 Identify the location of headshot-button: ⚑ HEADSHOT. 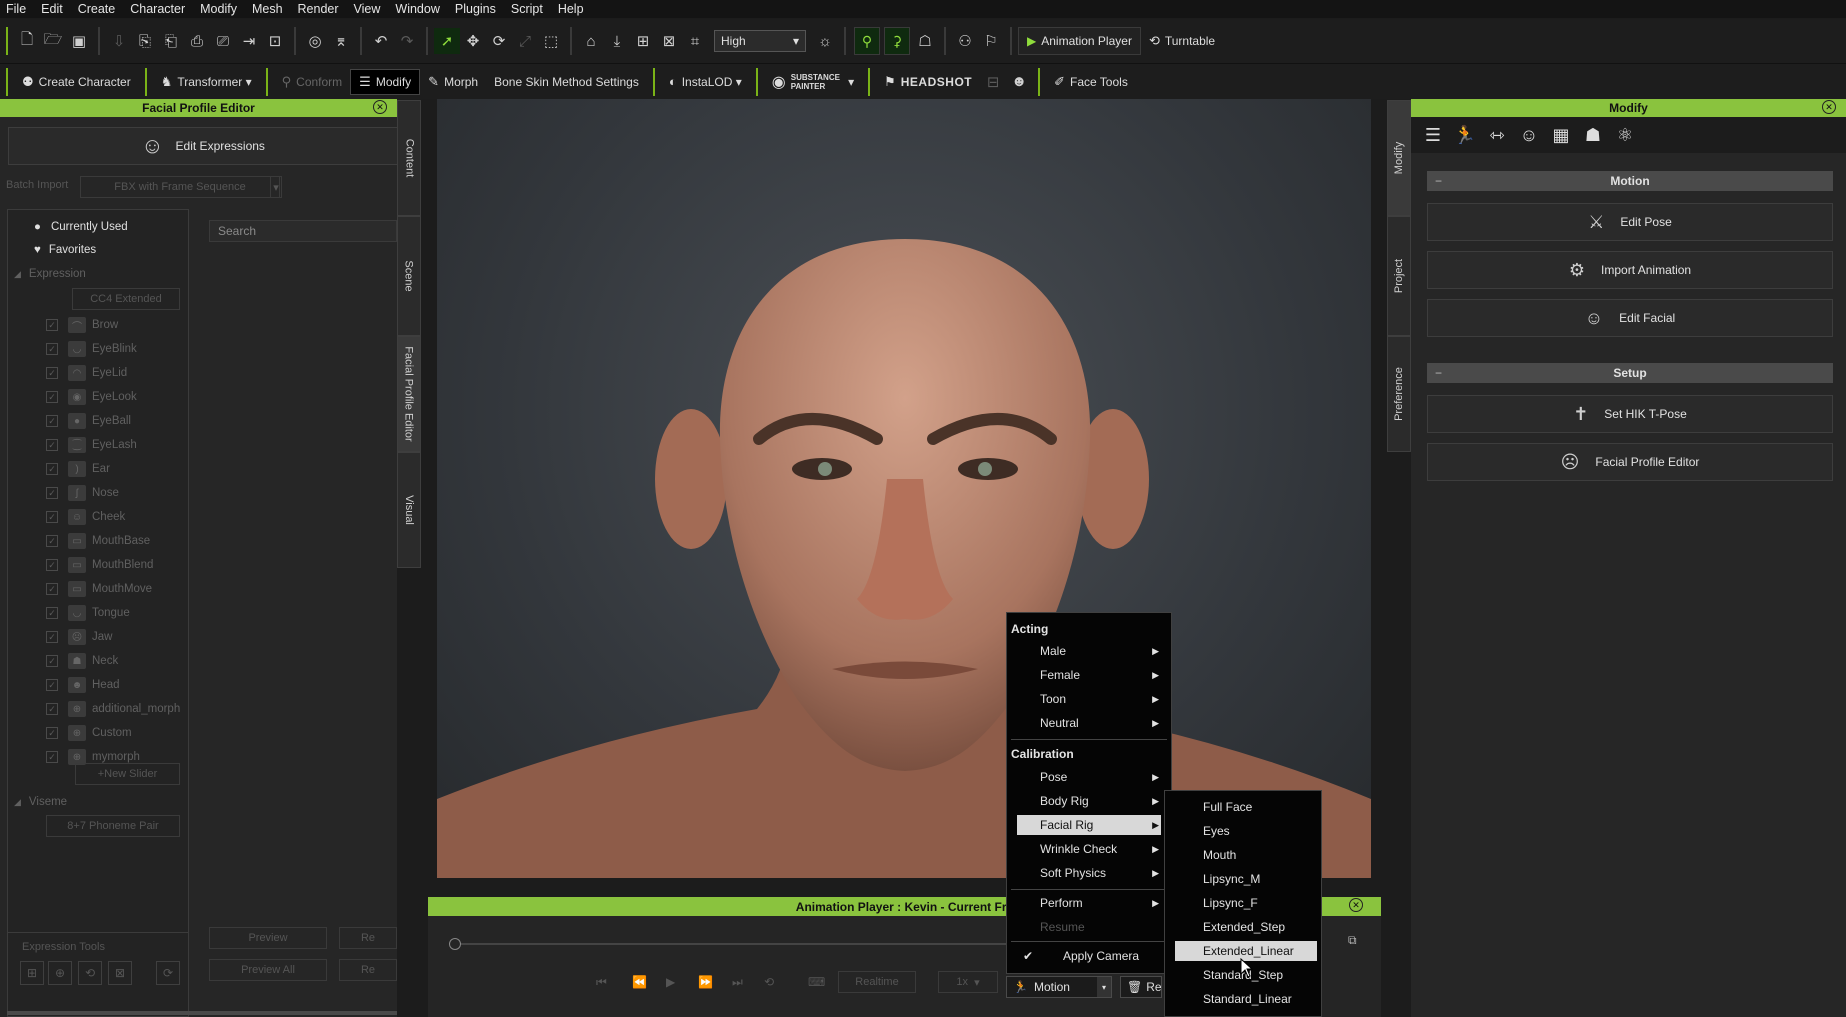
(928, 82).